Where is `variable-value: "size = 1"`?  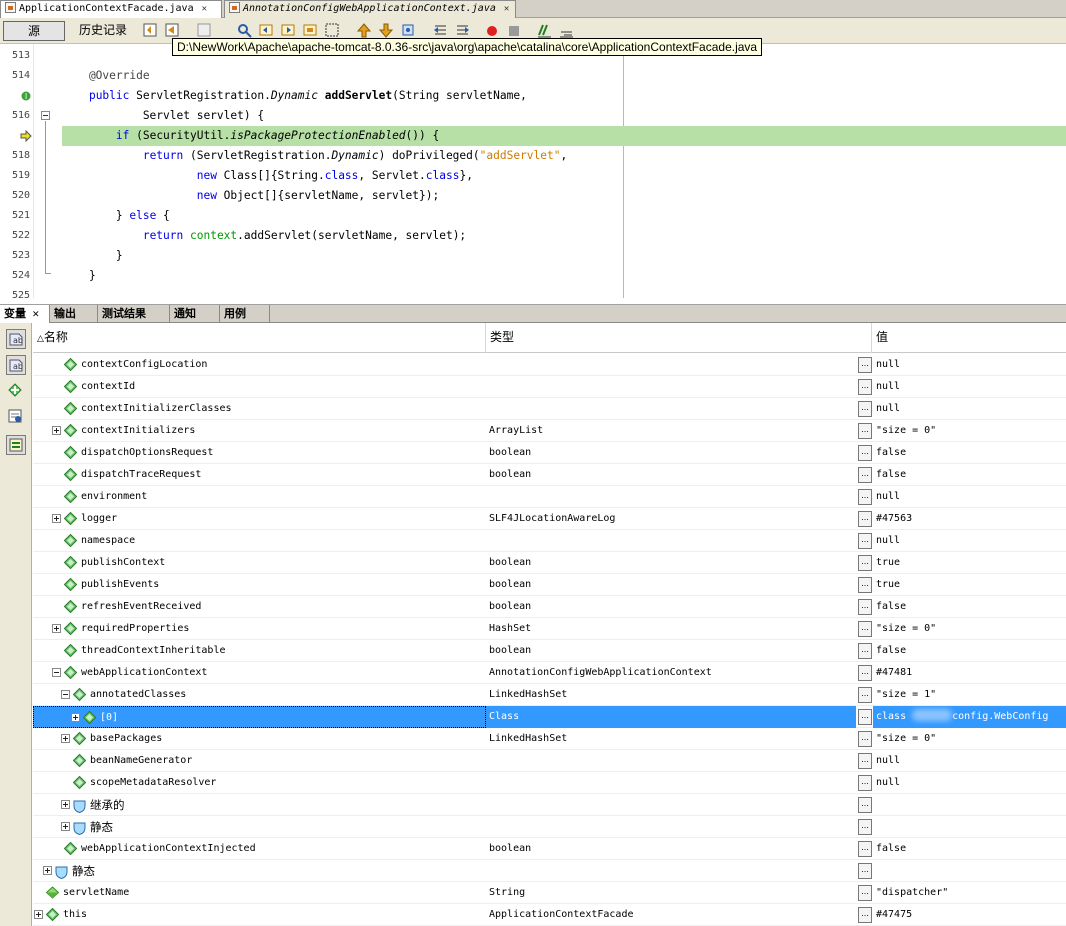 variable-value: "size = 1" is located at coordinates (969, 695).